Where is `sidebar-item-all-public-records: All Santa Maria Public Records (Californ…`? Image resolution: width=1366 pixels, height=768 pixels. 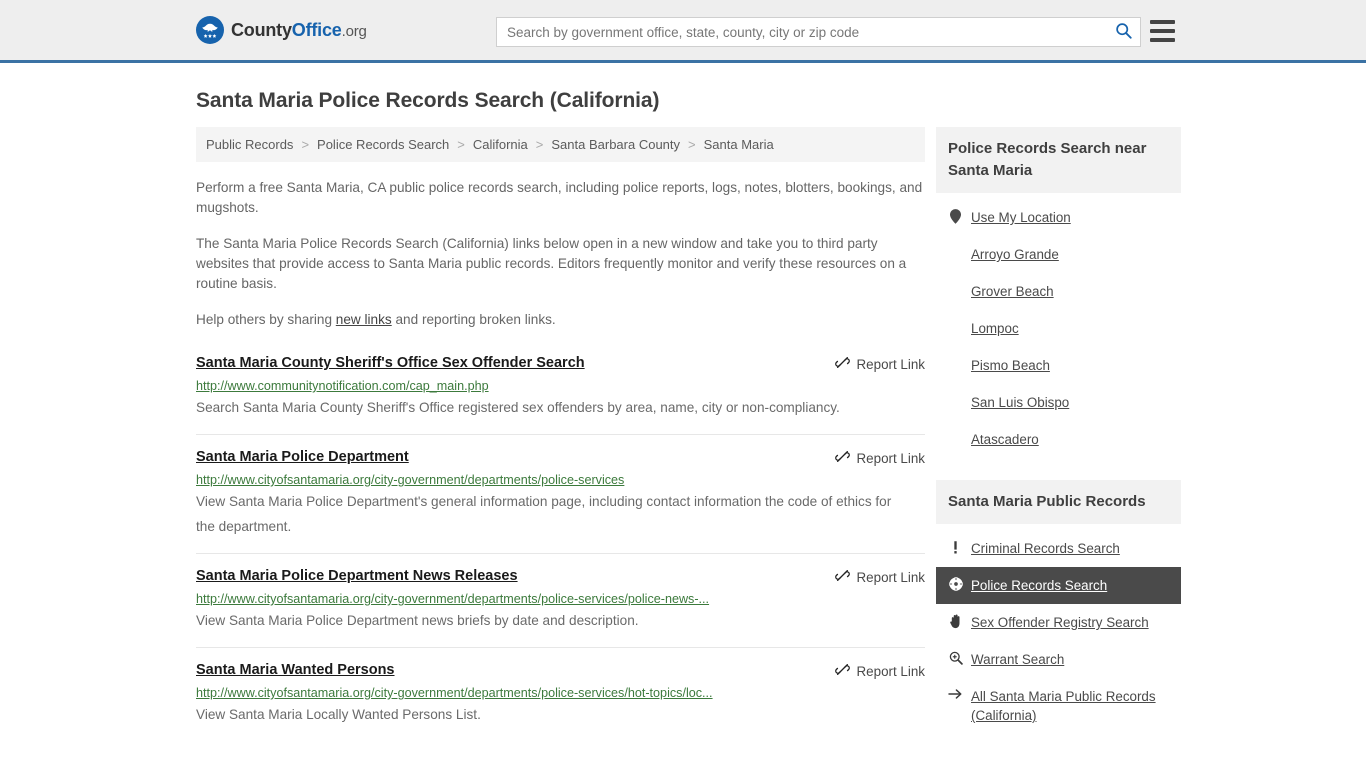 sidebar-item-all-public-records: All Santa Maria Public Records (Californ… is located at coordinates (1058, 706).